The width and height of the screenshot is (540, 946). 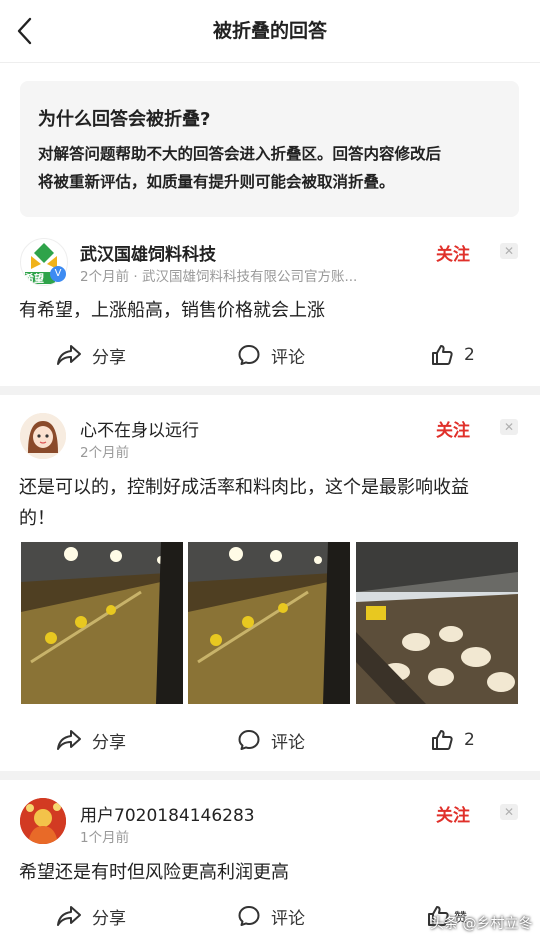 What do you see at coordinates (274, 310) in the screenshot?
I see `answer-content: 有希望，上涨船高，销售价格就会上涨` at bounding box center [274, 310].